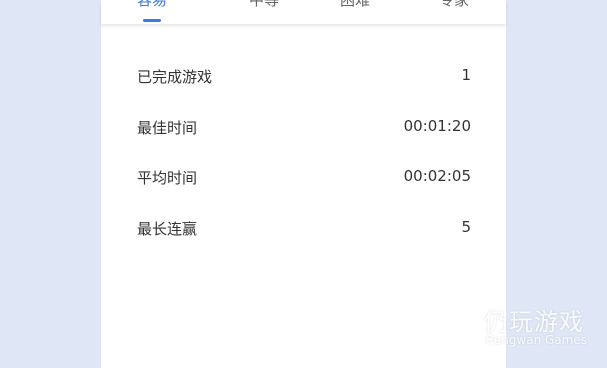 This screenshot has width=607, height=368. I want to click on stat-row-games-completed: 已完成游戏 1, so click(303, 77).